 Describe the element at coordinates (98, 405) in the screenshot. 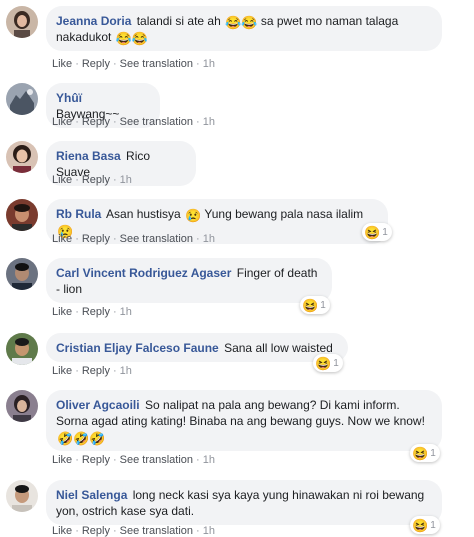

I see `comment-author: Oliver Agcaoili` at that location.